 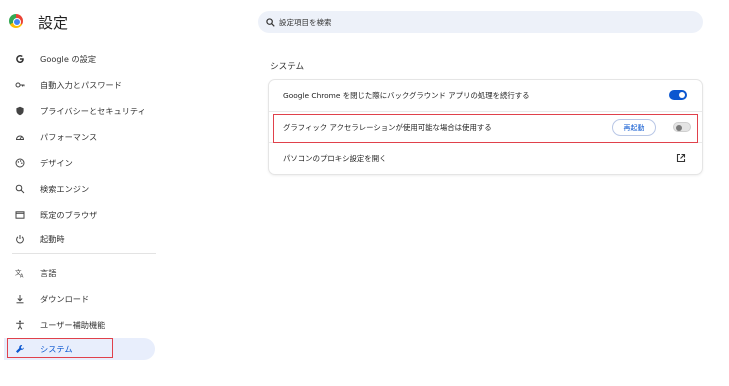 I want to click on sidebar-item-label: プライバシーとセキュリティ, so click(x=93, y=111).